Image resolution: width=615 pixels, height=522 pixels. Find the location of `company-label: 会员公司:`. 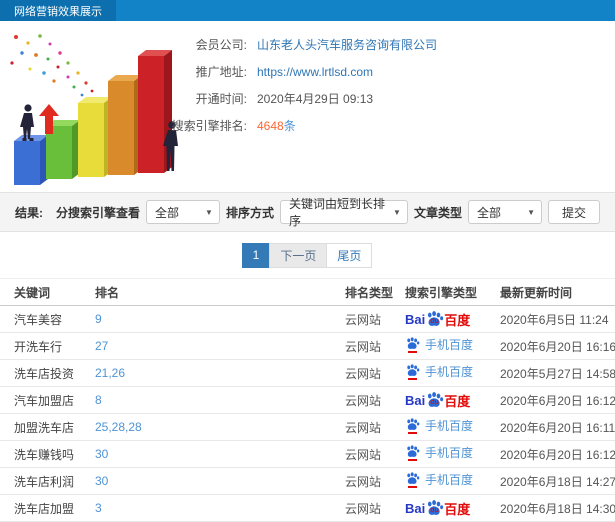

company-label: 会员公司: is located at coordinates (221, 45).